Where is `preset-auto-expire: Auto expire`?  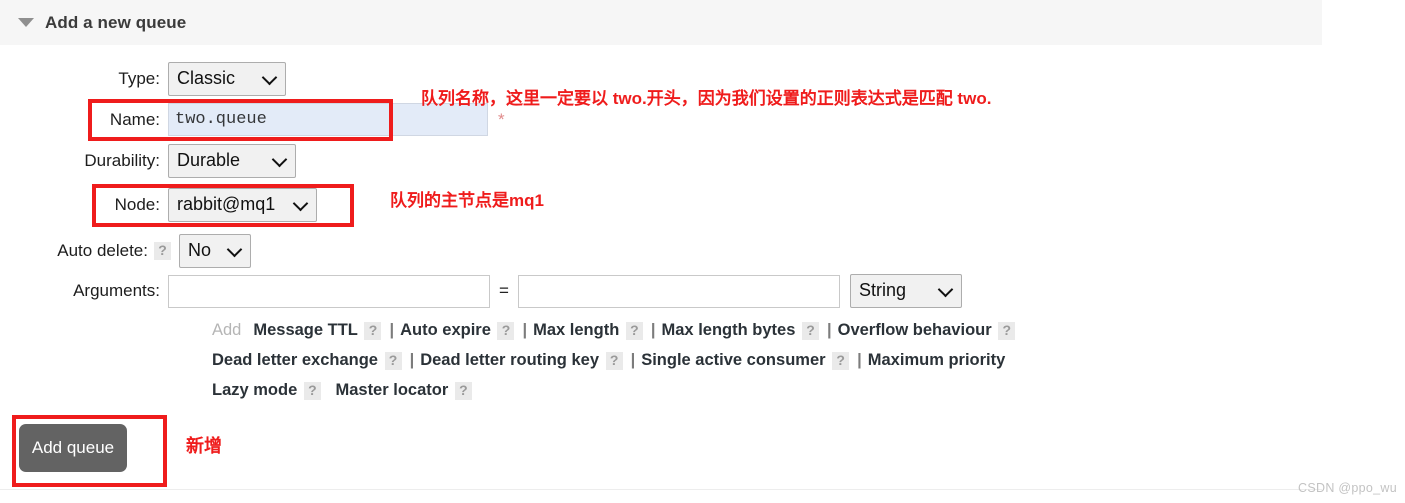 preset-auto-expire: Auto expire is located at coordinates (445, 330).